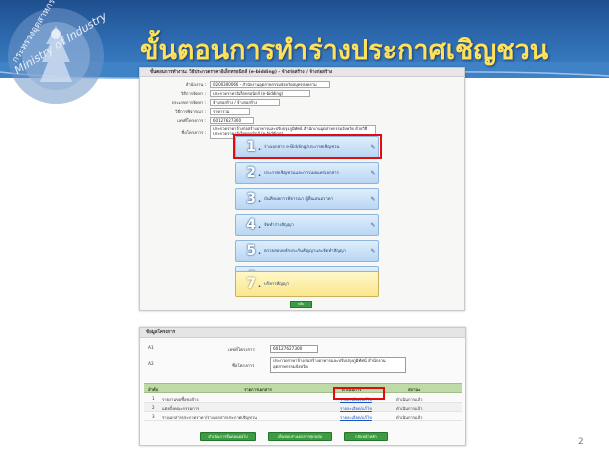 The width and height of the screenshot is (609, 461). Describe the element at coordinates (153, 416) in the screenshot. I see `row-no: 3` at that location.